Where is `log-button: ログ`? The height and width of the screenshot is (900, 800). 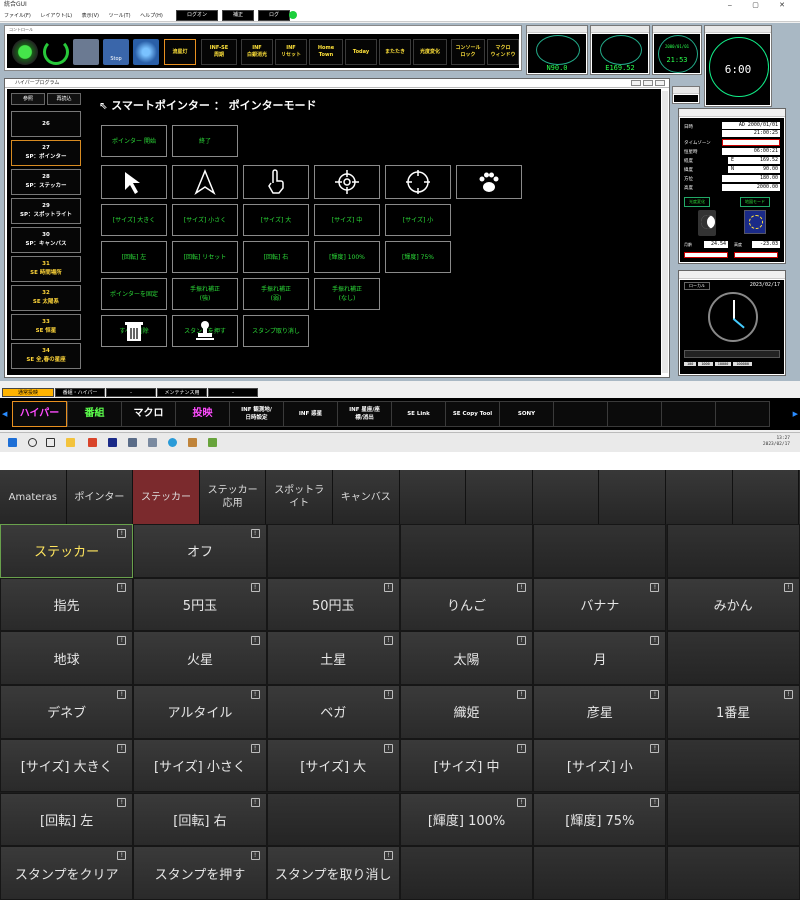
log-button: ログ is located at coordinates (274, 15).